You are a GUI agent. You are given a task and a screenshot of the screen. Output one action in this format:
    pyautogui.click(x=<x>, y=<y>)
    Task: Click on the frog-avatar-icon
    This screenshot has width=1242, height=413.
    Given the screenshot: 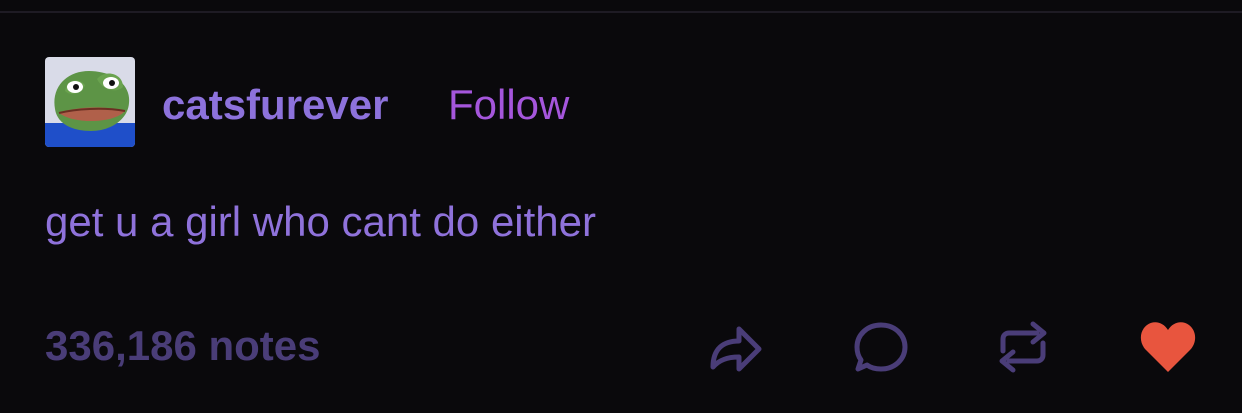 What is the action you would take?
    pyautogui.click(x=90, y=102)
    